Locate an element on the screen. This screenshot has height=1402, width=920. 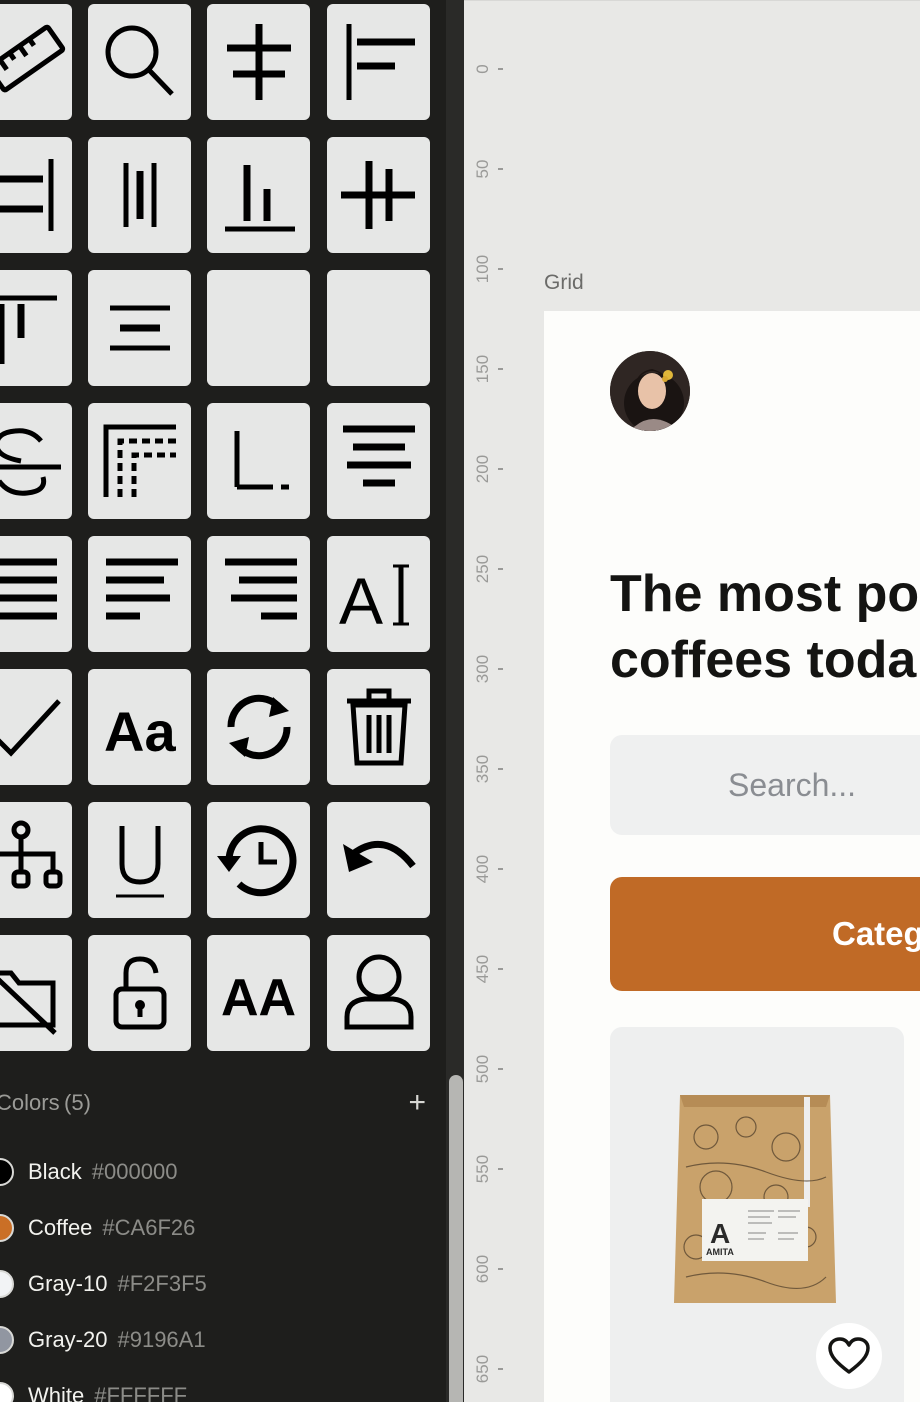
tile-align-bottom-icon is located at coordinates (258, 195).